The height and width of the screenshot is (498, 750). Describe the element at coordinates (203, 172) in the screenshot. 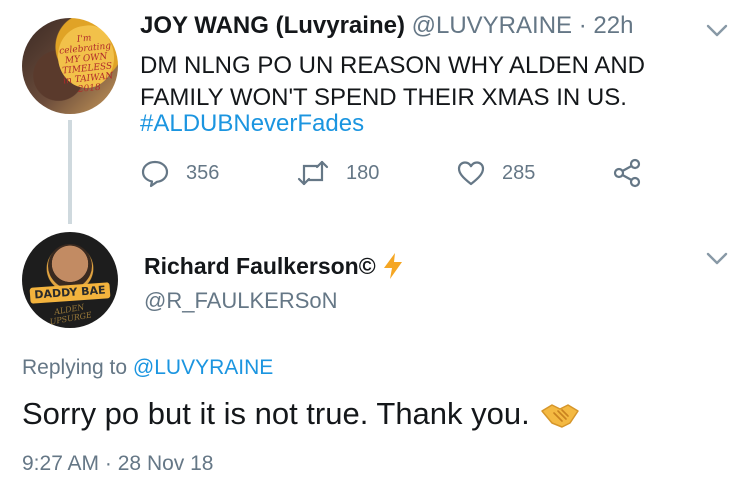

I see `reply-count: 356` at that location.